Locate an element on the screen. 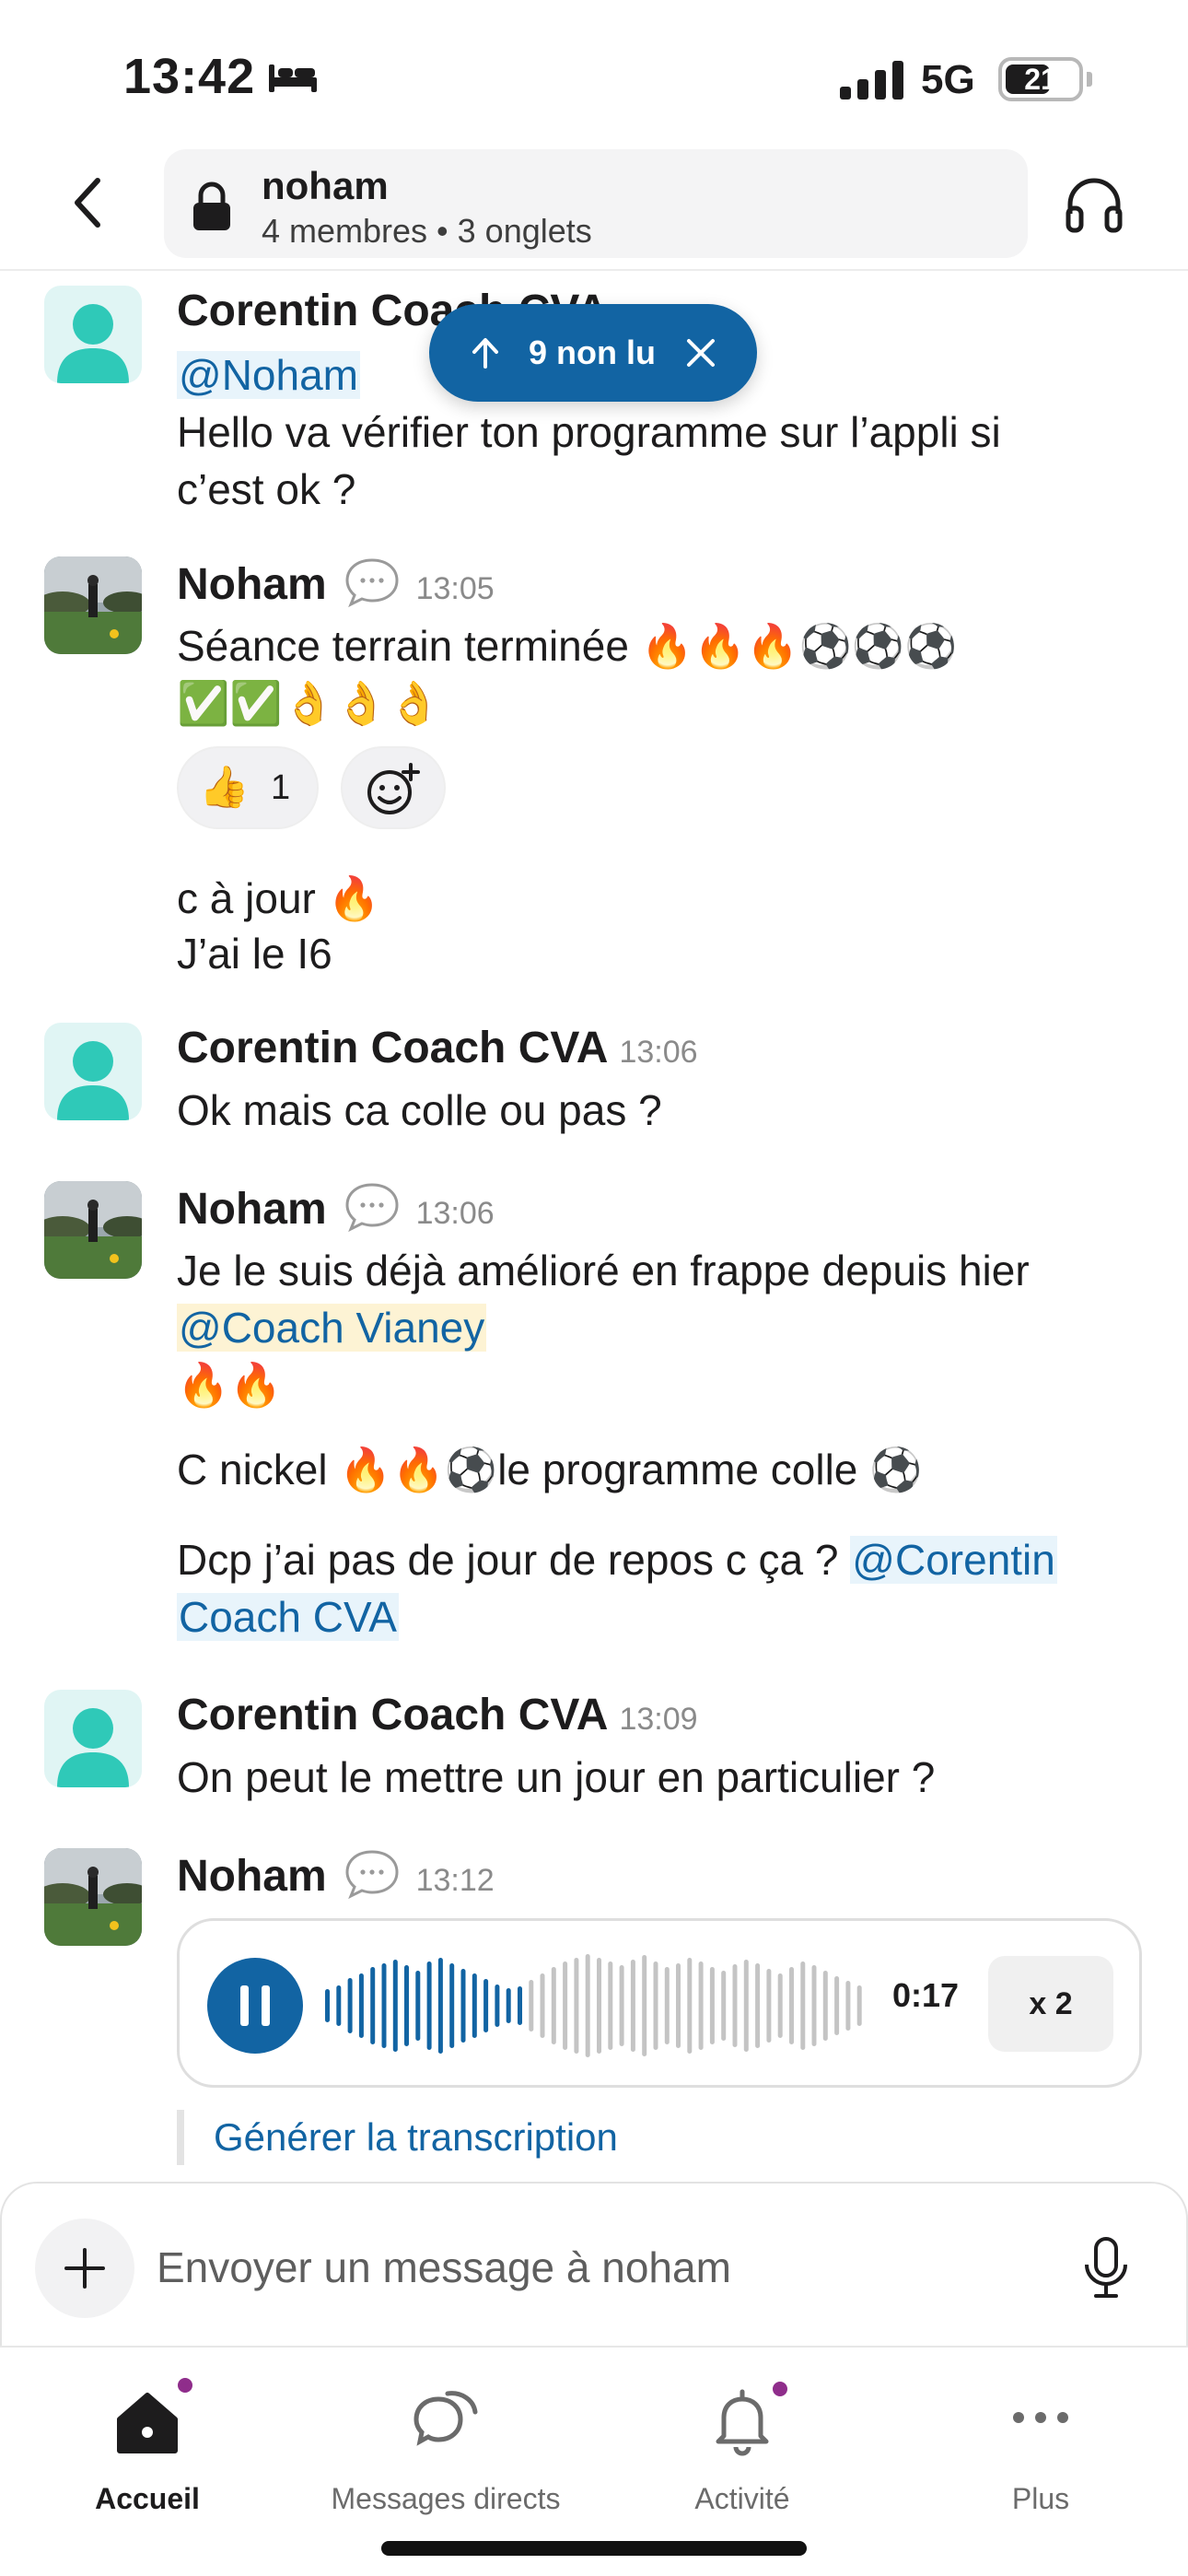 This screenshot has height=2576, width=1188. mention: @Coach Vianey is located at coordinates (332, 1328).